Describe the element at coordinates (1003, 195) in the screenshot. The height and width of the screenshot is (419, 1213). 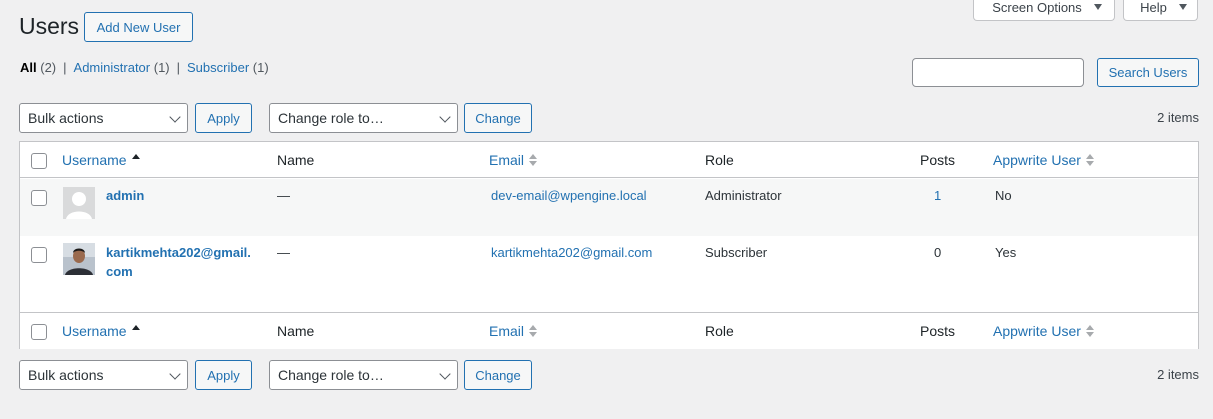
I see `appwrite-user-cell: No` at that location.